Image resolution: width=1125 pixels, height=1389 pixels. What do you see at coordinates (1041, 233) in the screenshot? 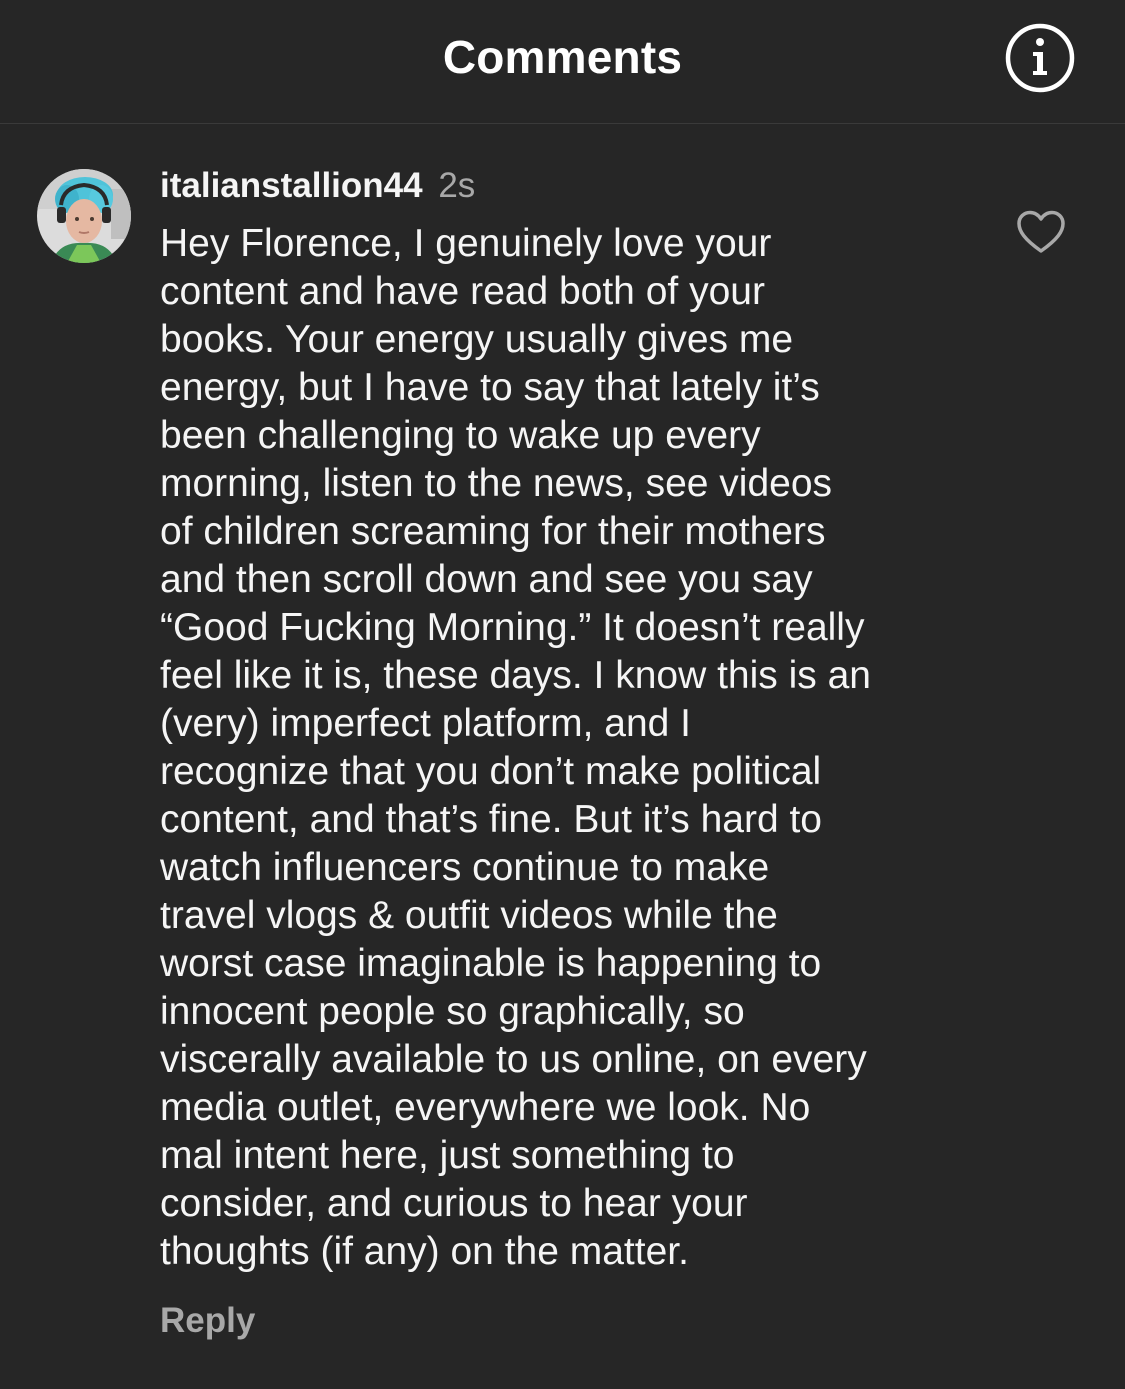
I see `heart-outline-icon` at bounding box center [1041, 233].